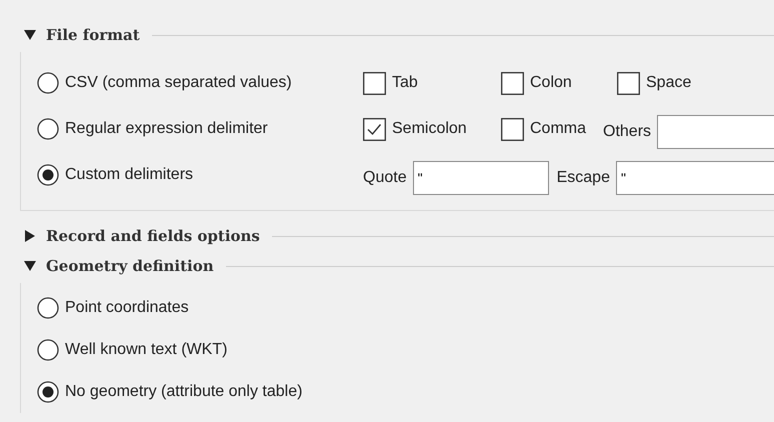 The height and width of the screenshot is (422, 774). Describe the element at coordinates (558, 129) in the screenshot. I see `checkbox-label: Comma` at that location.